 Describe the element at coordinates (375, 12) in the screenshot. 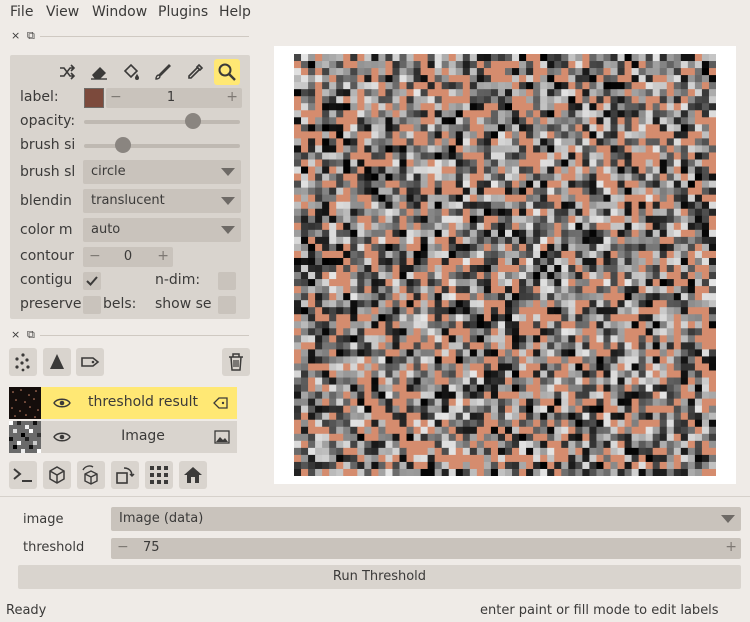

I see `menu-bar: File View Window Plugins Help` at that location.